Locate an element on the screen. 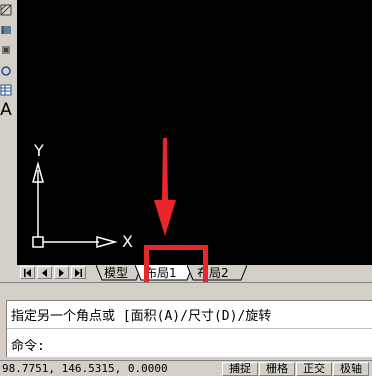  prev-tab-button is located at coordinates (44, 272).